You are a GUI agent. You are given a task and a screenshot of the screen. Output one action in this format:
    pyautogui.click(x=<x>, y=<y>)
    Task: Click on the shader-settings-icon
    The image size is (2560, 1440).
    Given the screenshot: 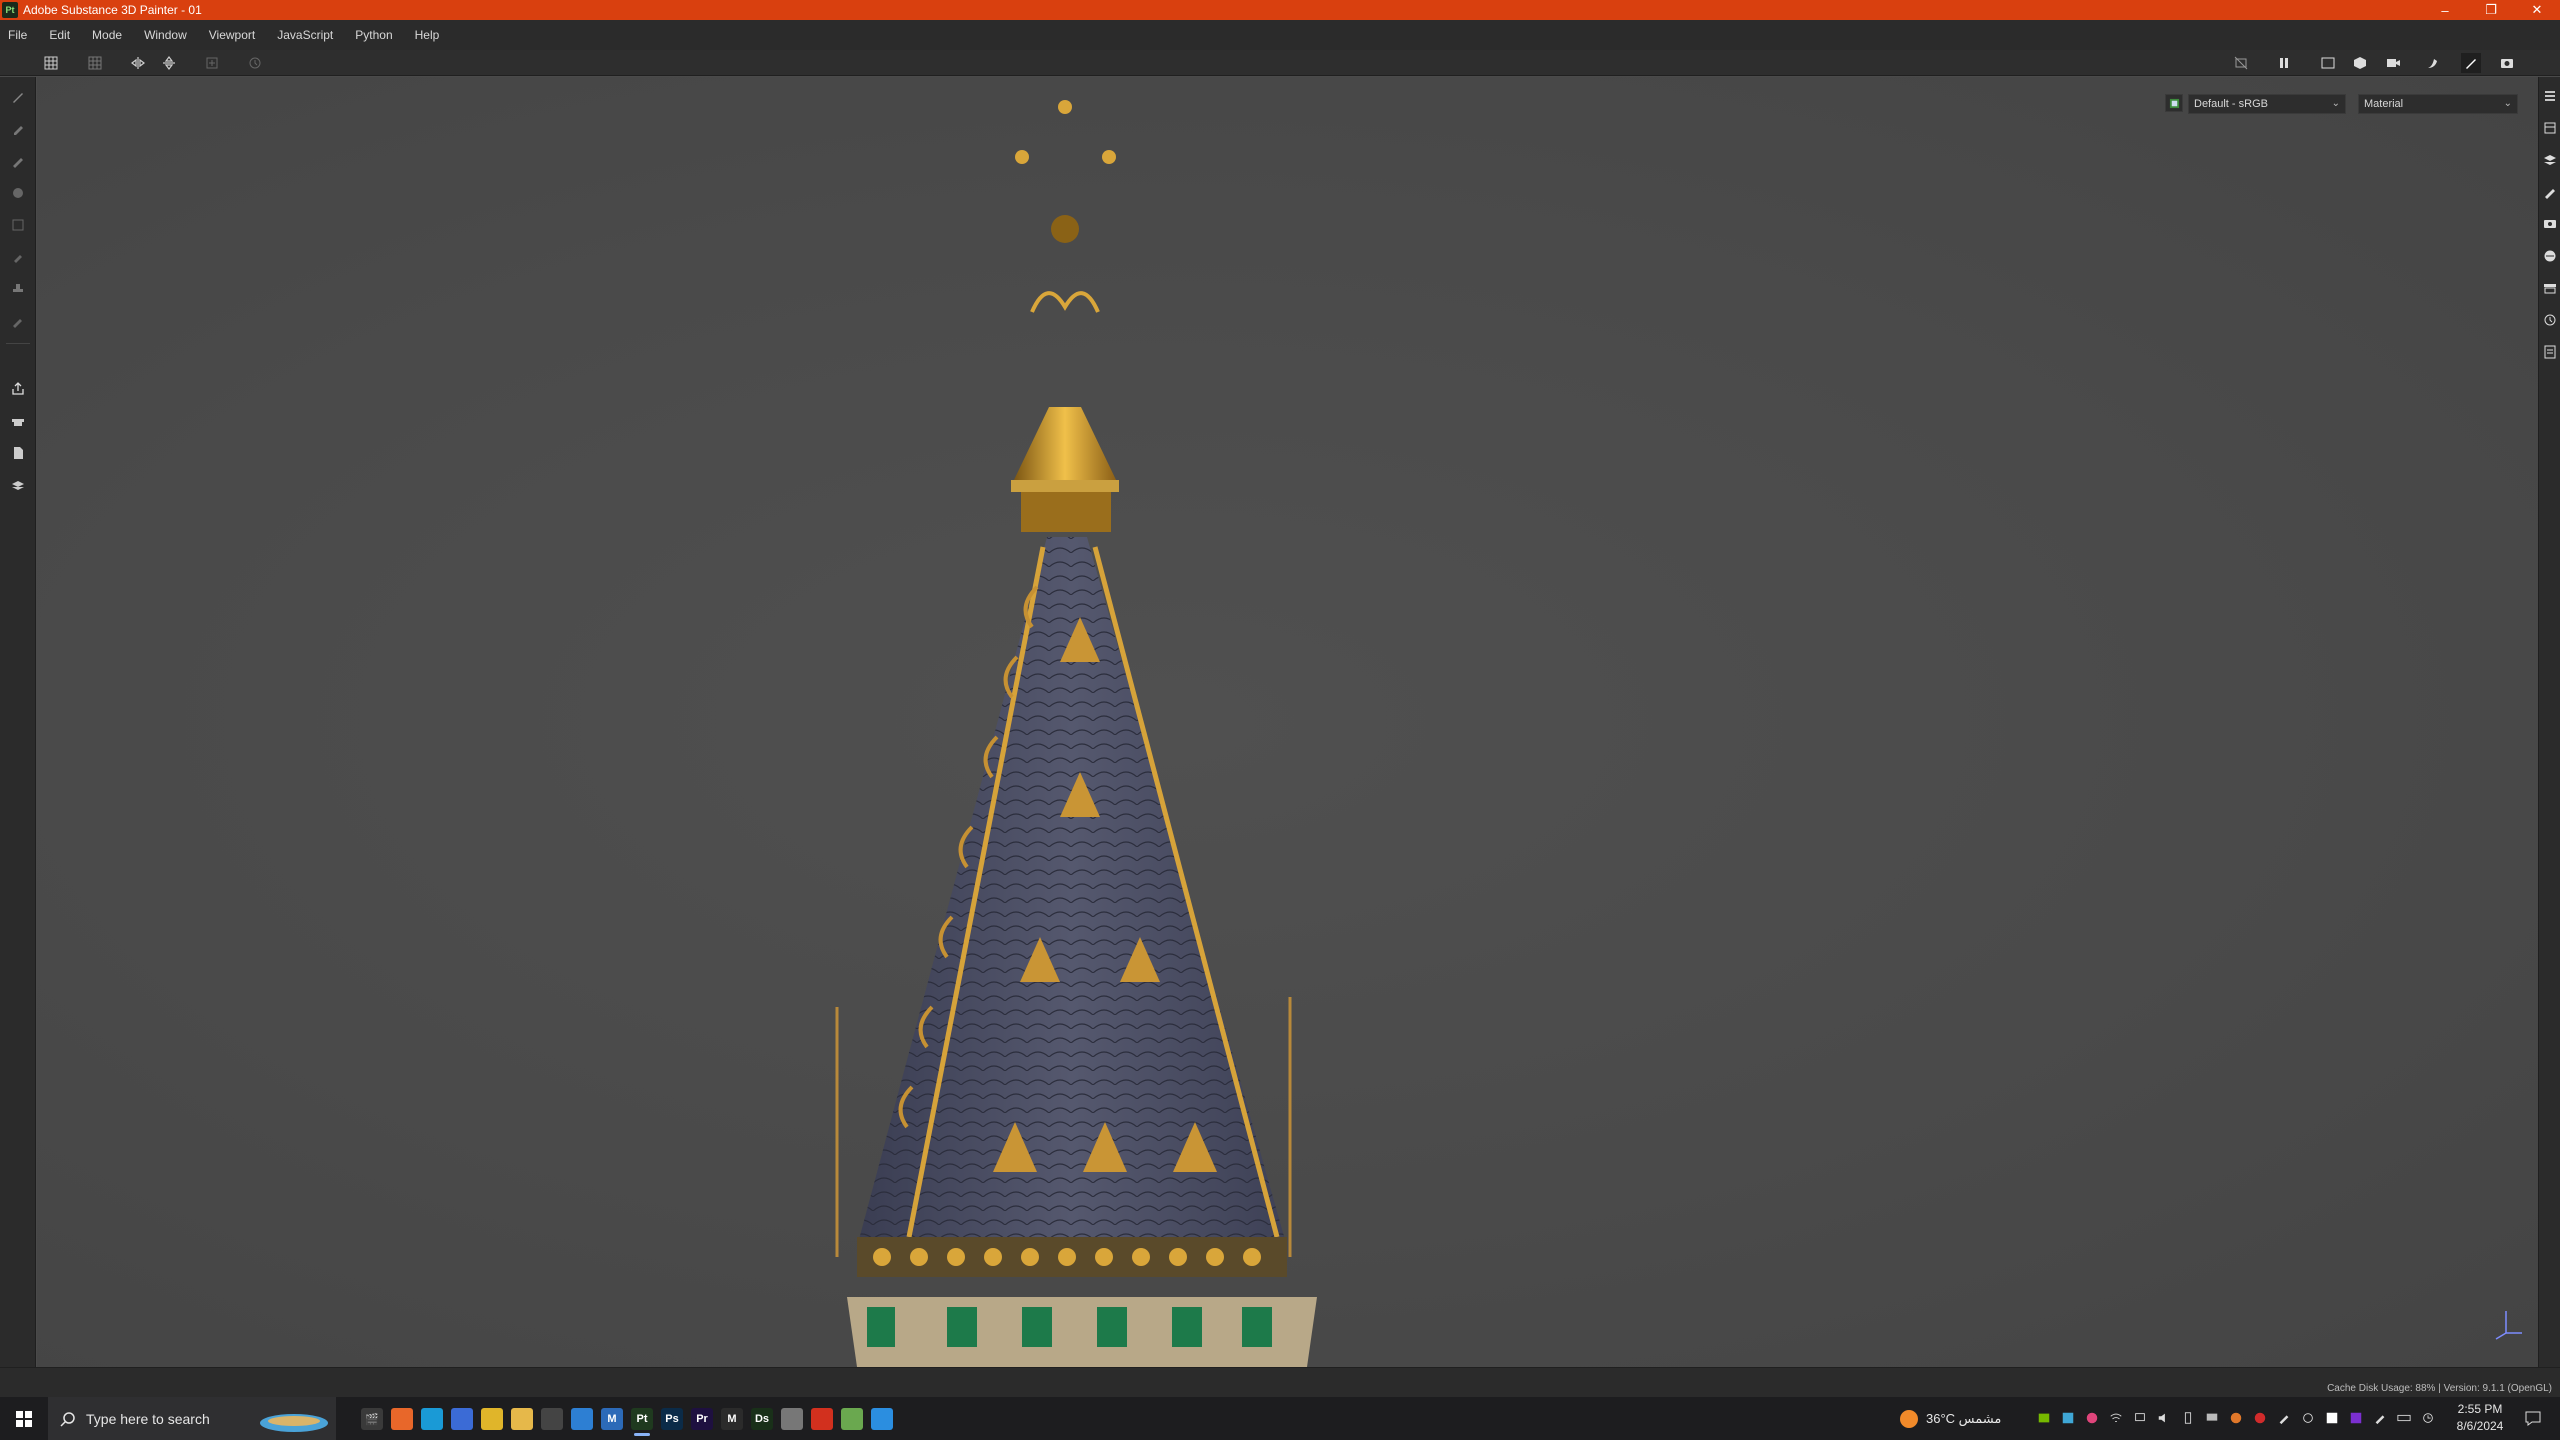 What is the action you would take?
    pyautogui.click(x=2550, y=256)
    